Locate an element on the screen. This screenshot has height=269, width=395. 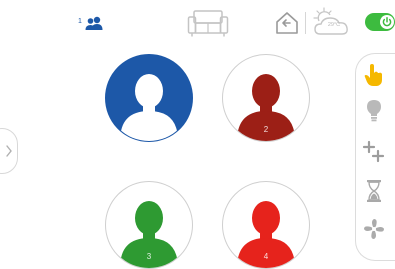
hand-pointer-icon is located at coordinates (374, 75).